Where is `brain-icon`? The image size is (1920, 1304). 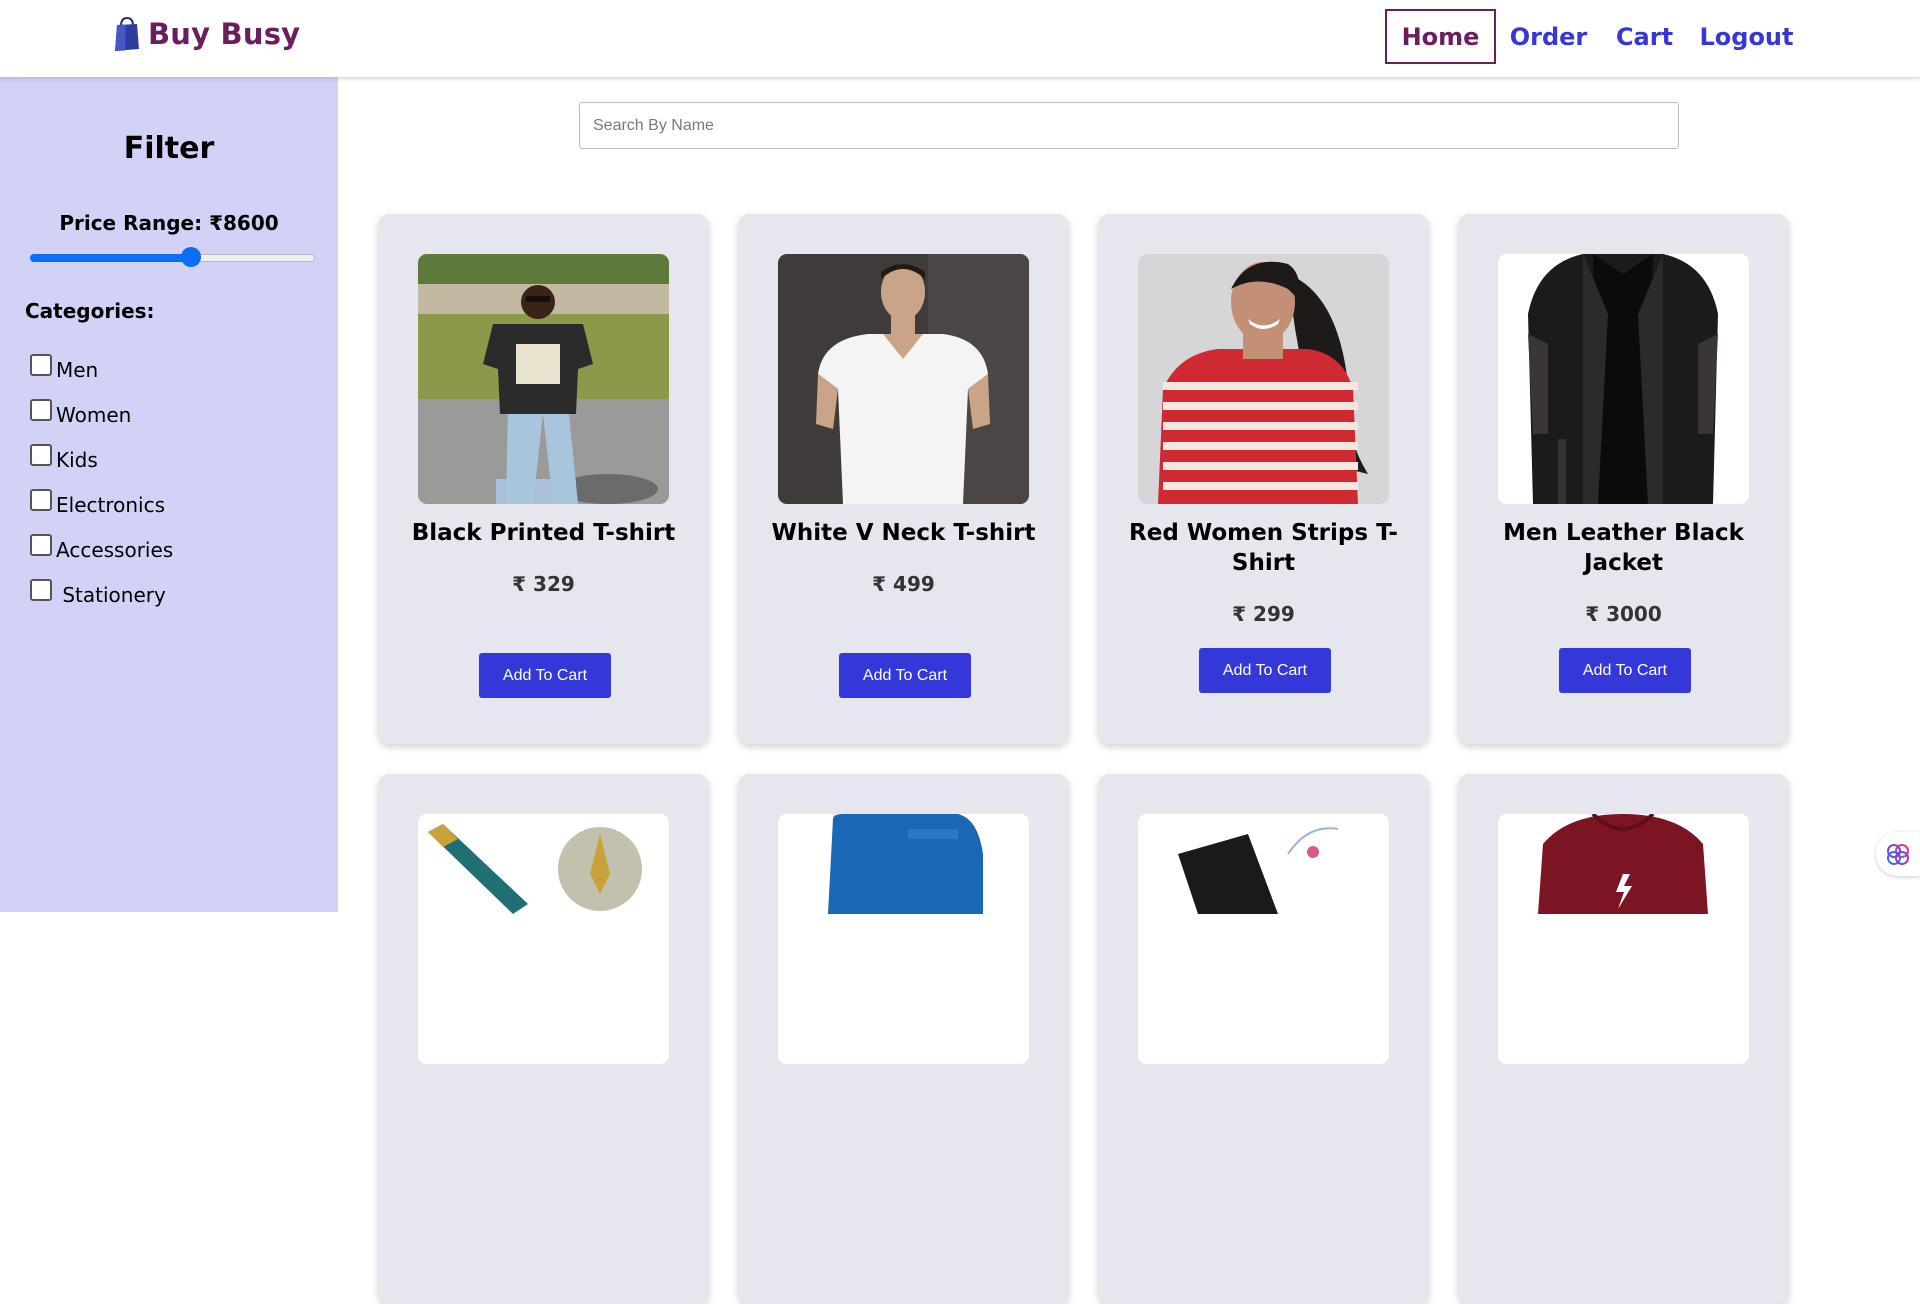
brain-icon is located at coordinates (1898, 854).